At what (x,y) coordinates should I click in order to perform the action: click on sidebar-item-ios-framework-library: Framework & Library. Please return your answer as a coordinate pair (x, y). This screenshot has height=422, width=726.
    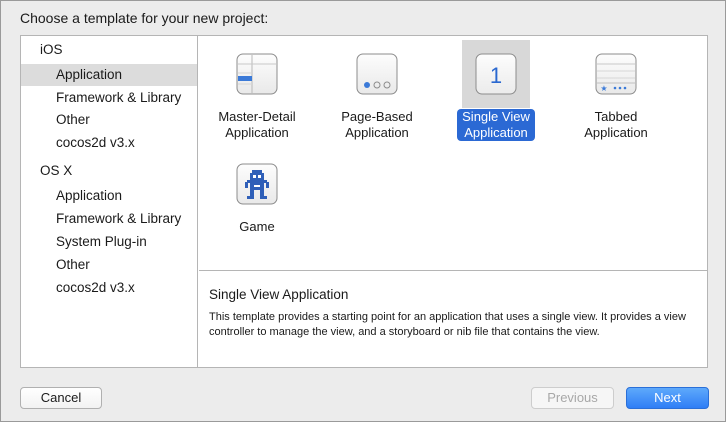
    Looking at the image, I should click on (109, 98).